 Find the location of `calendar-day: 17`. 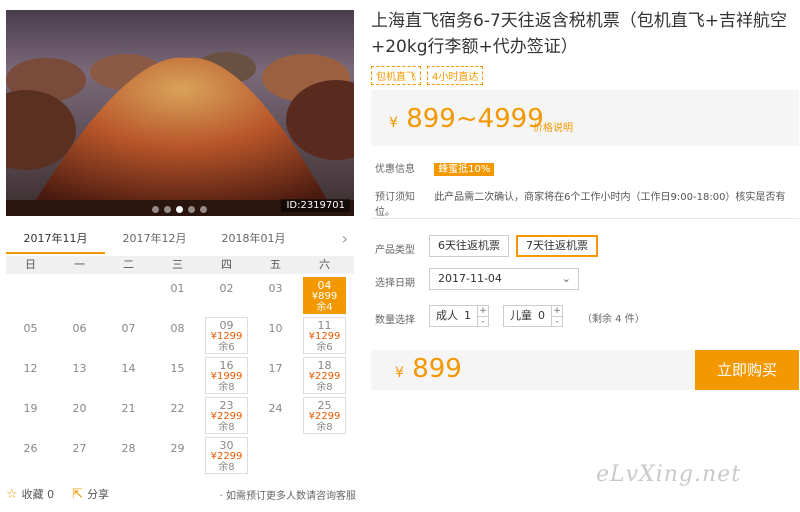

calendar-day: 17 is located at coordinates (275, 376).